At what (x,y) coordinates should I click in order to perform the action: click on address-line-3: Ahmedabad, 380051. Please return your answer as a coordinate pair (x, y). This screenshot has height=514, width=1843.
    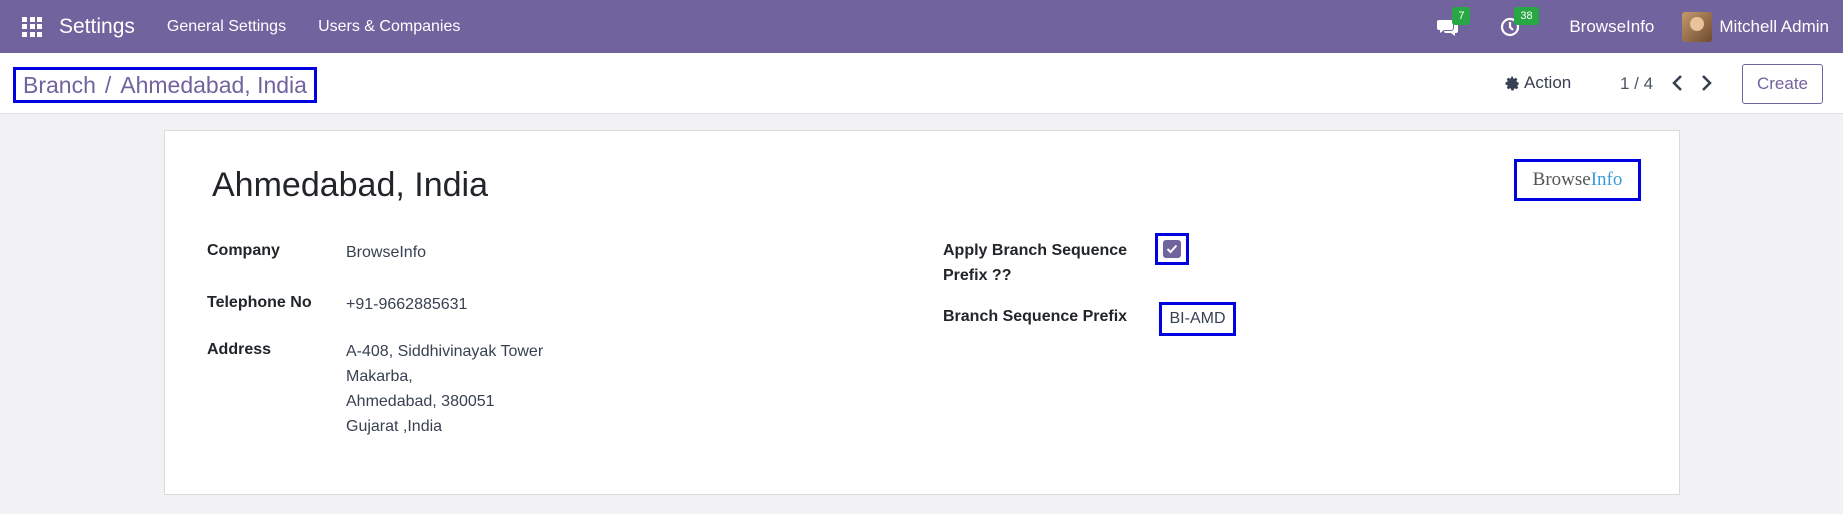
    Looking at the image, I should click on (420, 401).